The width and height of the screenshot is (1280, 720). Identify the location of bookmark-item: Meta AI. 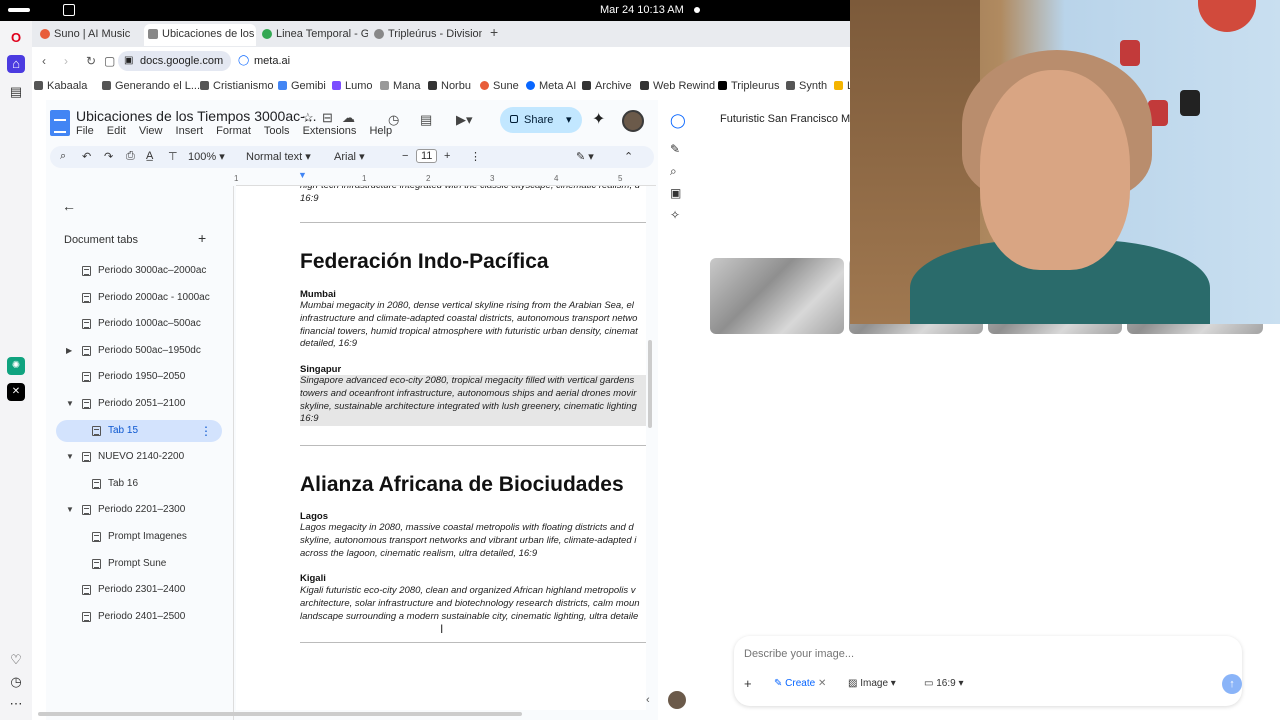
(551, 86).